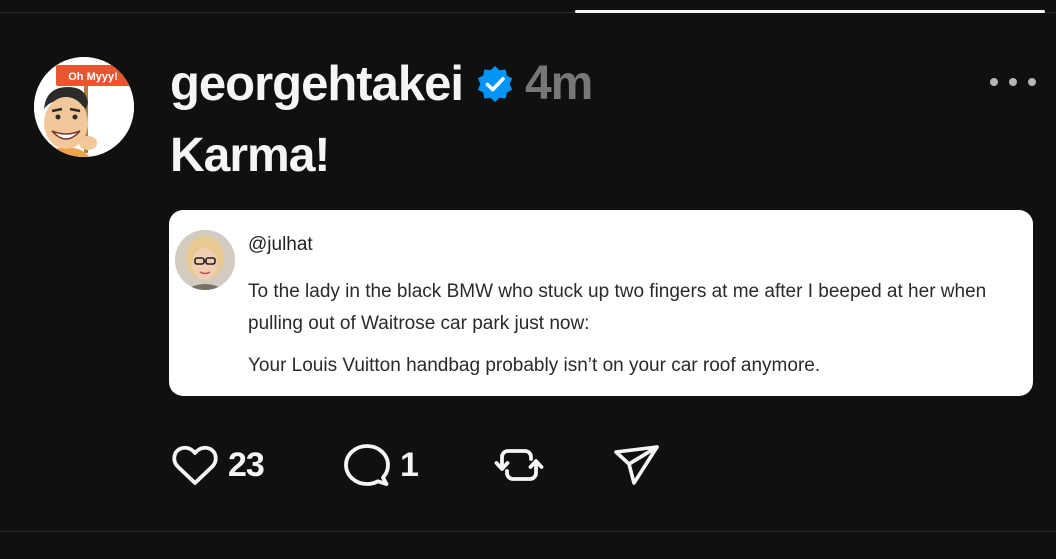 This screenshot has width=1056, height=559. Describe the element at coordinates (280, 245) in the screenshot. I see `quoted-author-handle: @julhat` at that location.